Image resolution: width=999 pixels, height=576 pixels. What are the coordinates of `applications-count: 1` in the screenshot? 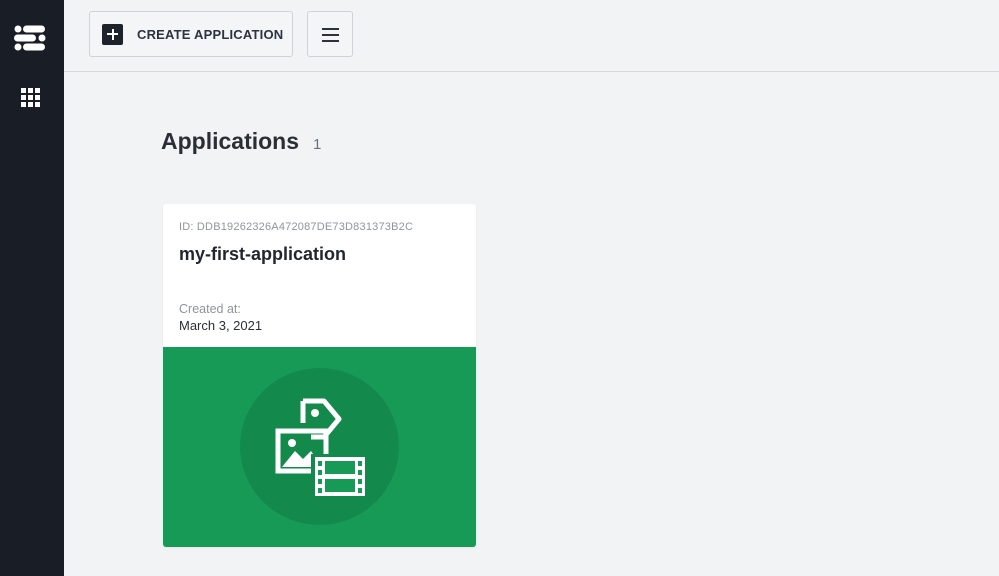 It's located at (317, 144).